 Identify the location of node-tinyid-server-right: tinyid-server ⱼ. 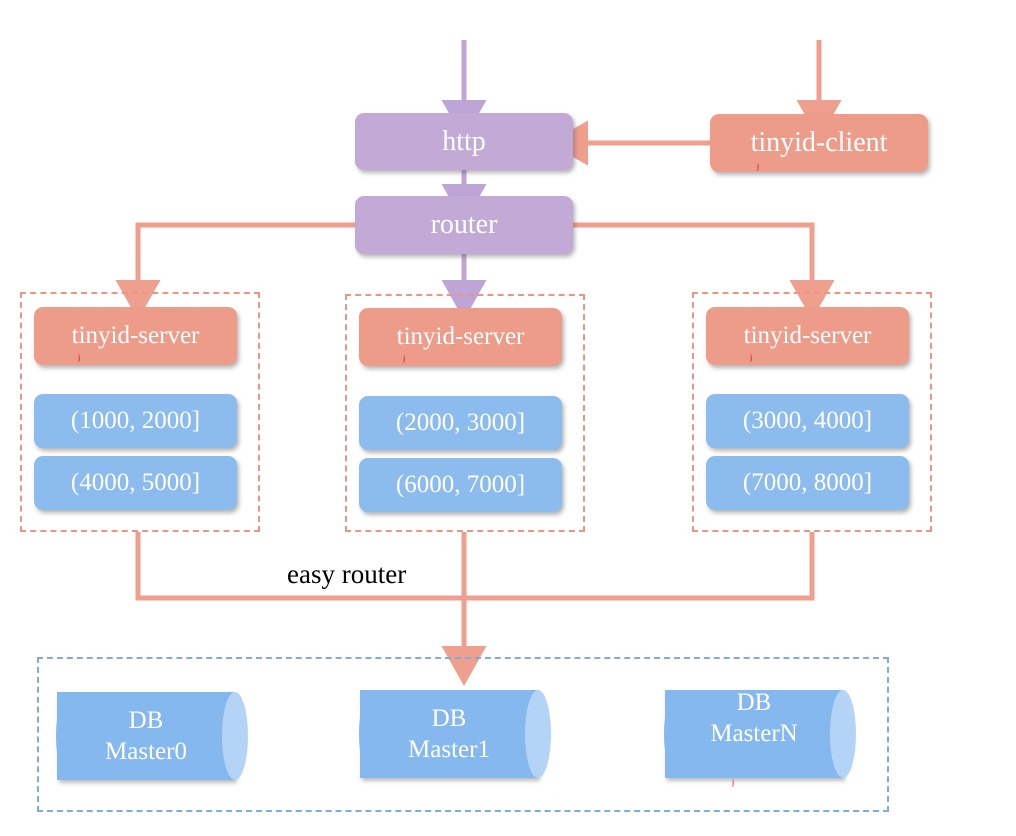
(807, 336).